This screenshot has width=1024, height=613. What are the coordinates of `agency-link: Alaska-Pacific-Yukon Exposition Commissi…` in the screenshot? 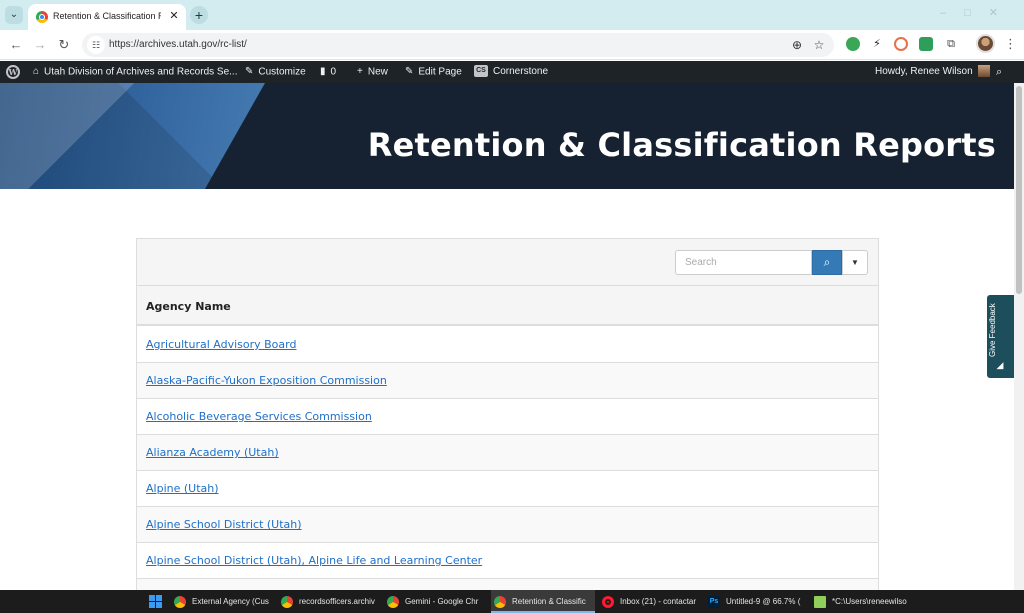 It's located at (266, 380).